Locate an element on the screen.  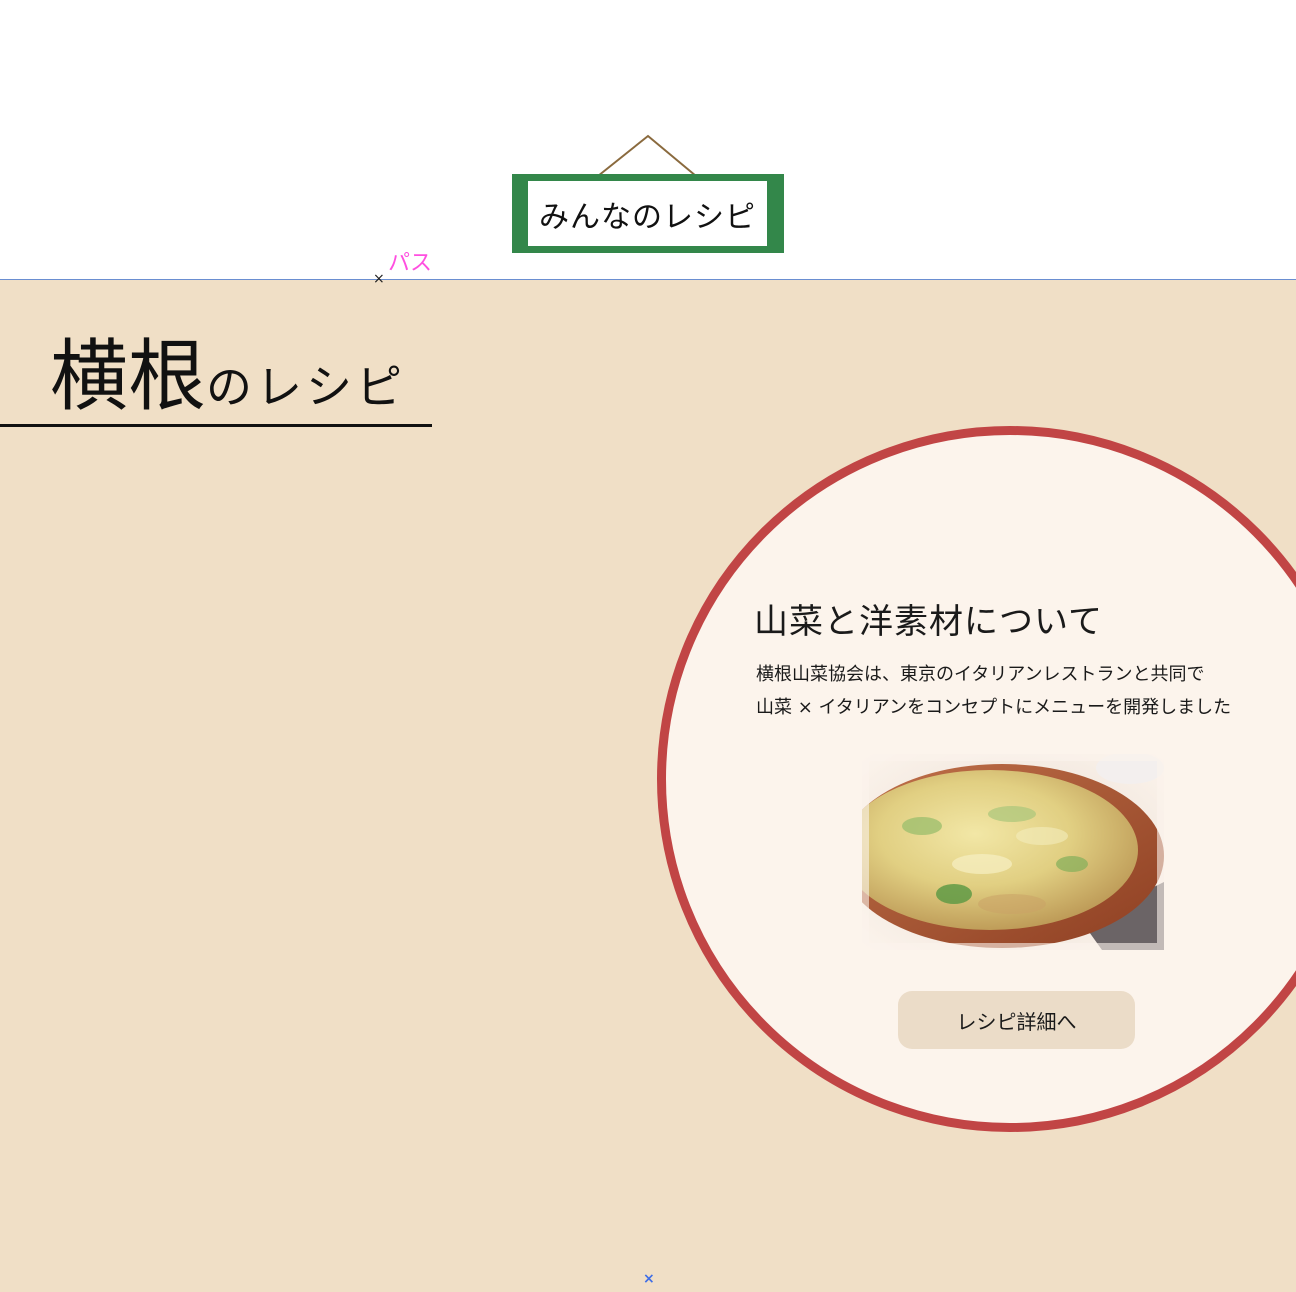
heading-underline is located at coordinates (216, 425).